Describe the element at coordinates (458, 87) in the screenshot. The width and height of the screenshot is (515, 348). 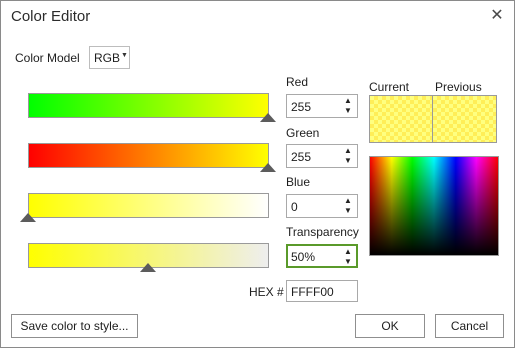
I see `previous-label: Previous` at that location.